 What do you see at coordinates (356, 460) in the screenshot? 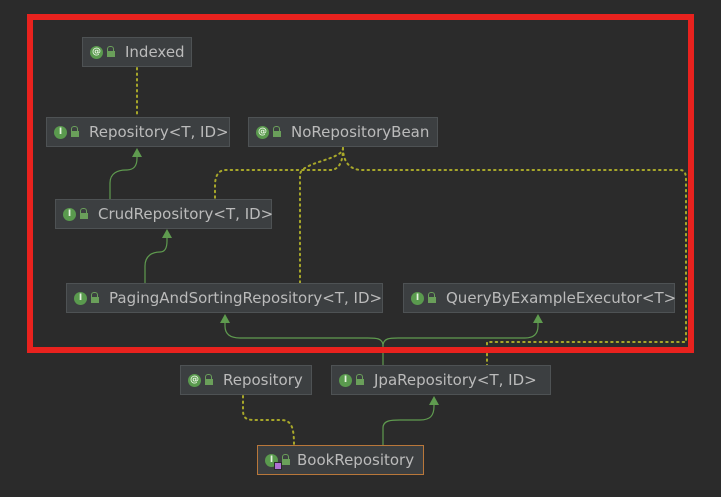
I see `node-label: BookRepository` at bounding box center [356, 460].